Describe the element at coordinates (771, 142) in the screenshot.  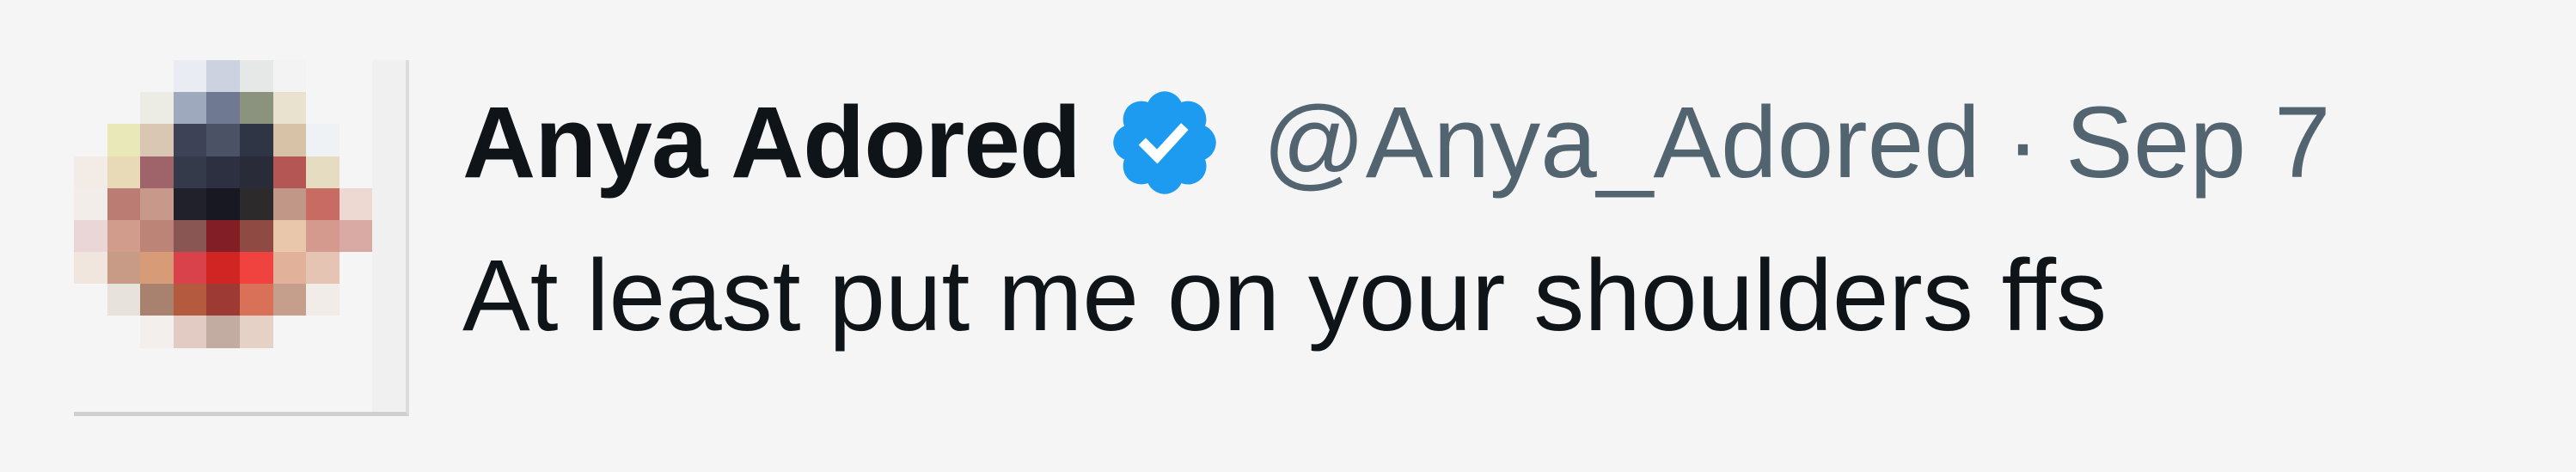
I see `author-name: Anya Adored` at that location.